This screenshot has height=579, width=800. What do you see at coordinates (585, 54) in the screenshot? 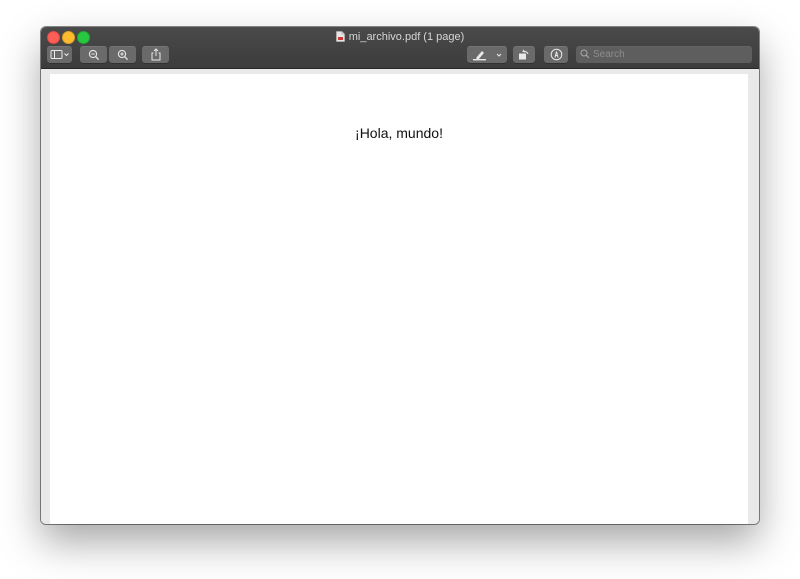
I see `search-icon` at bounding box center [585, 54].